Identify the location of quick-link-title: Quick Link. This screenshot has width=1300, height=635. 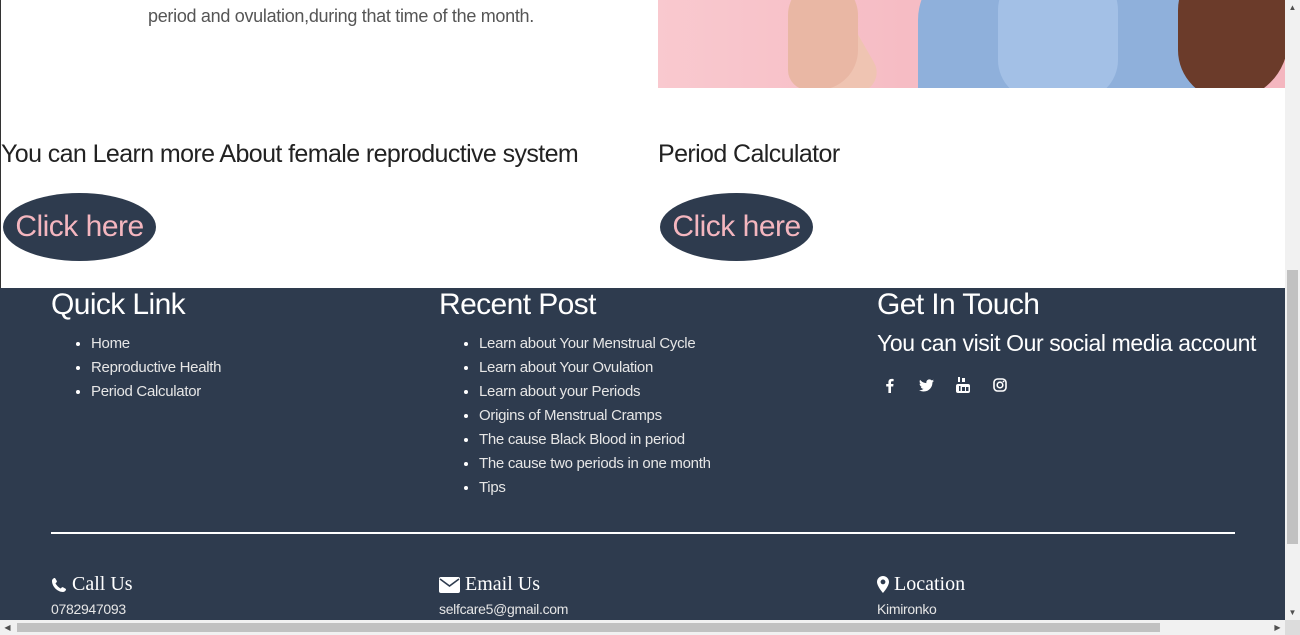
(118, 304).